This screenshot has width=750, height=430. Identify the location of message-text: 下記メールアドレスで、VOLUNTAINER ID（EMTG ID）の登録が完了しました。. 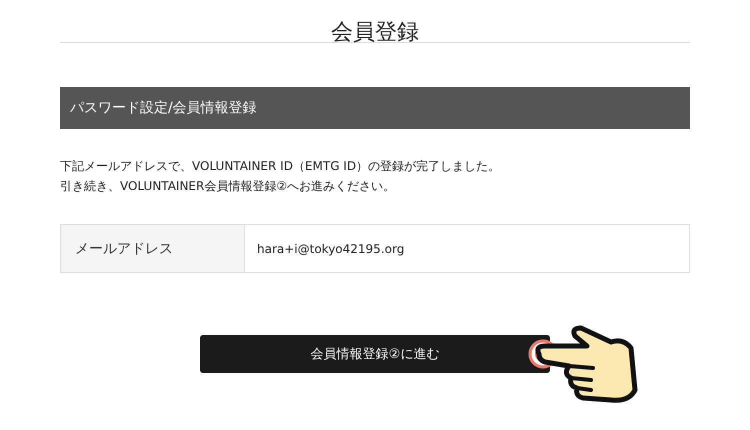
(281, 166).